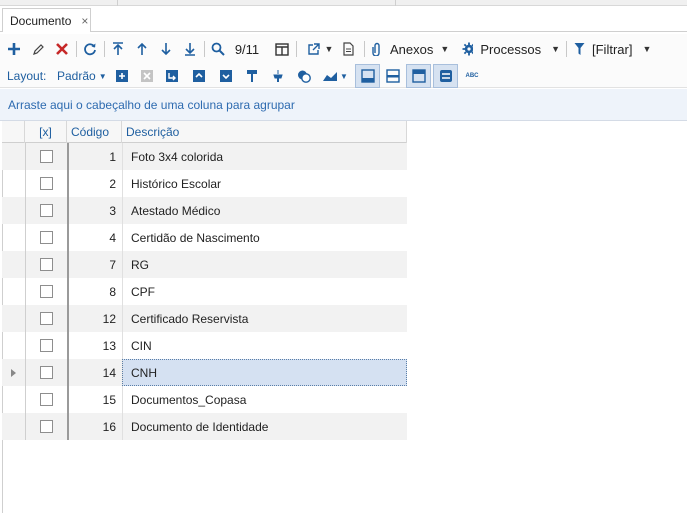 This screenshot has height=513, width=687. What do you see at coordinates (579, 49) in the screenshot?
I see `filter-icon` at bounding box center [579, 49].